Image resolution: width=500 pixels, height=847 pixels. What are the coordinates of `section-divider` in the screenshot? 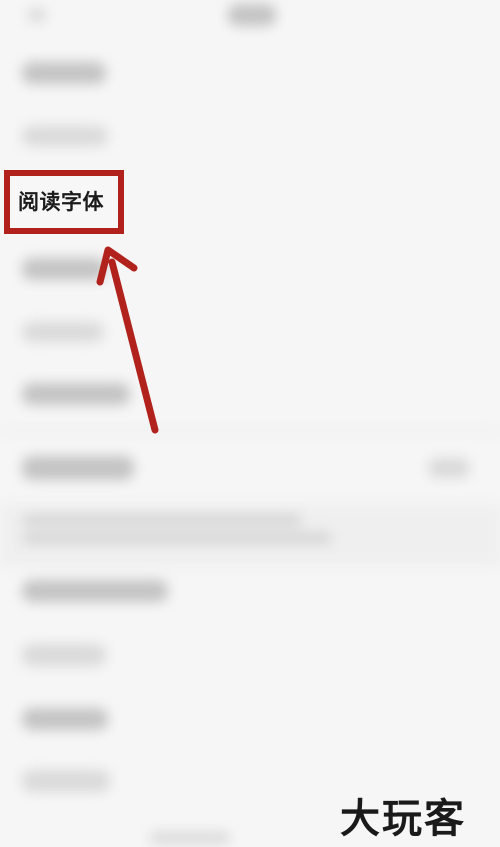 It's located at (250, 431).